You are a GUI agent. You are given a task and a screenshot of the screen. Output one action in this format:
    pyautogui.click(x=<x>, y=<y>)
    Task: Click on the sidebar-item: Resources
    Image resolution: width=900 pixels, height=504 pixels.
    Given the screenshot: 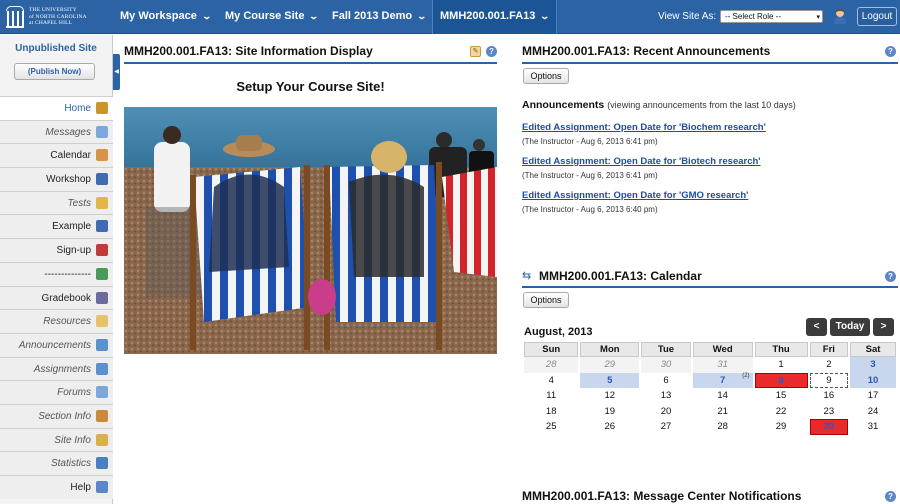 What is the action you would take?
    pyautogui.click(x=56, y=321)
    